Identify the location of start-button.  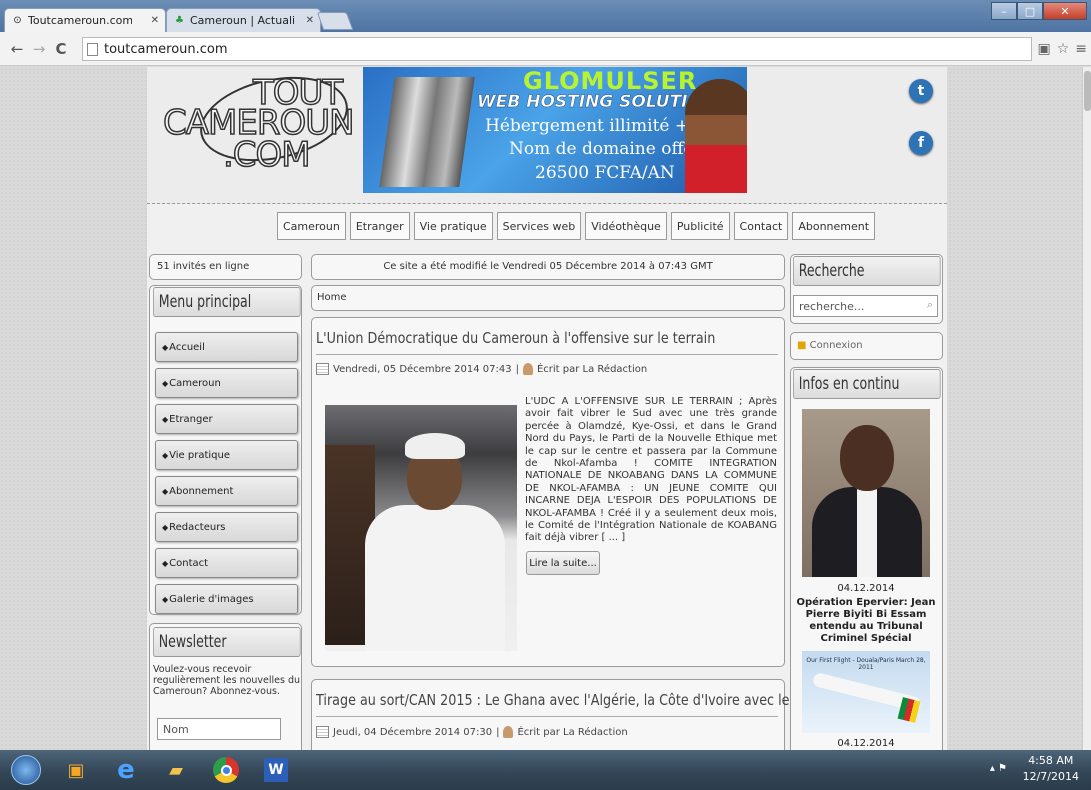
(26, 770).